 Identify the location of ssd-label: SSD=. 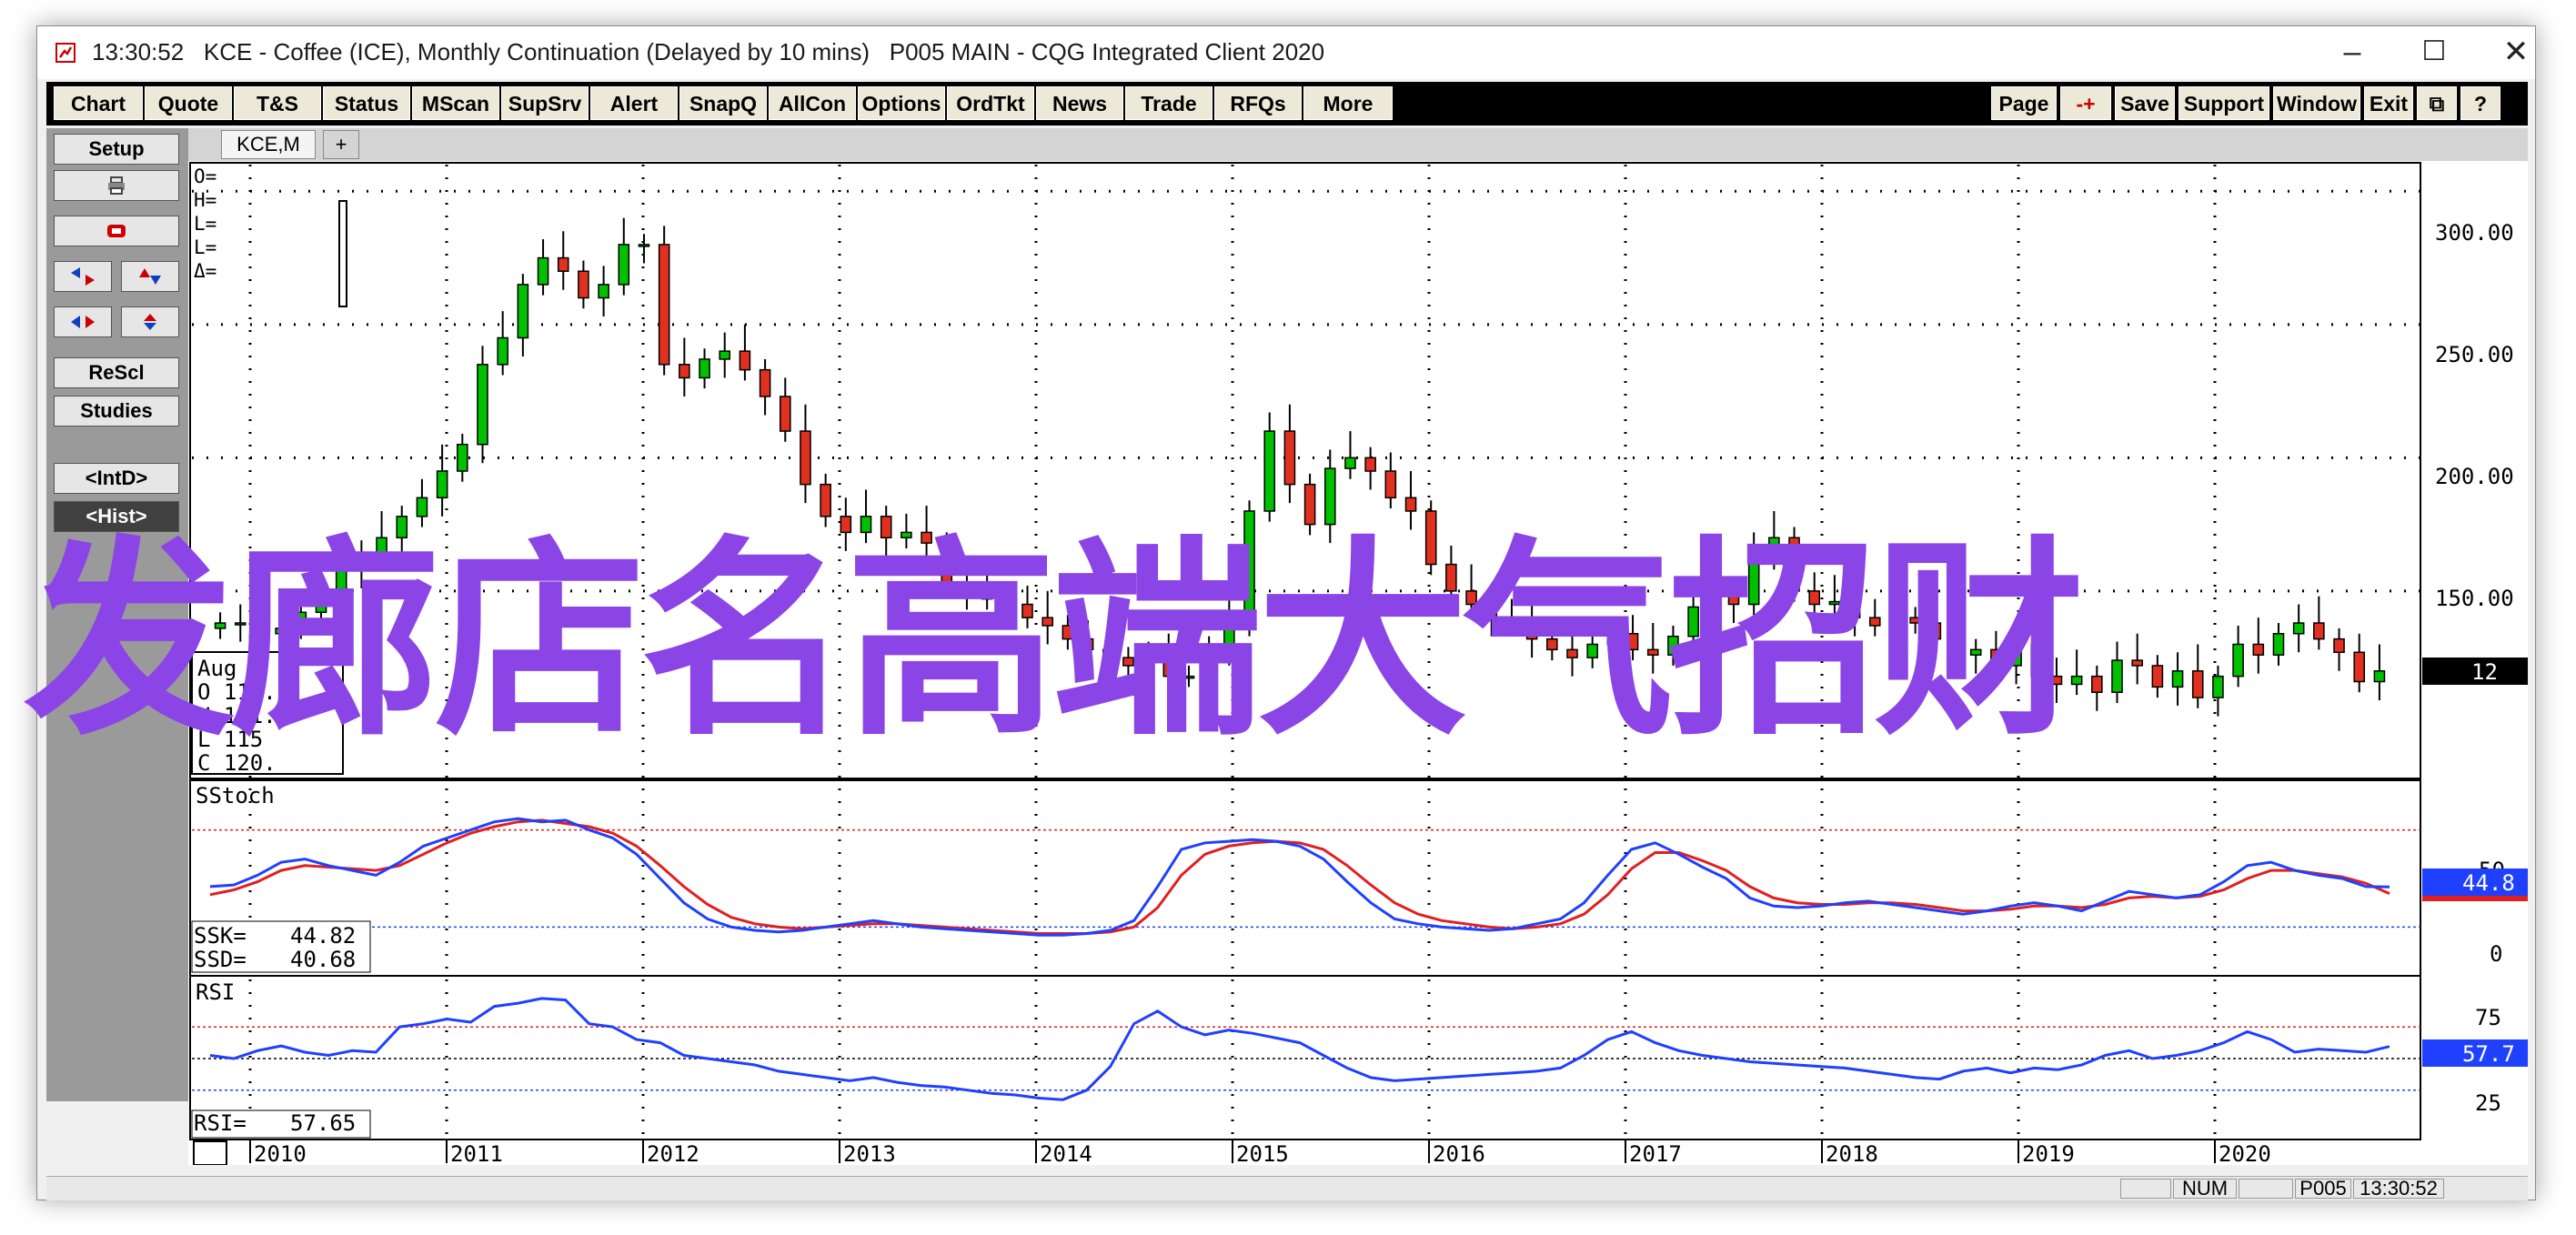
(220, 959).